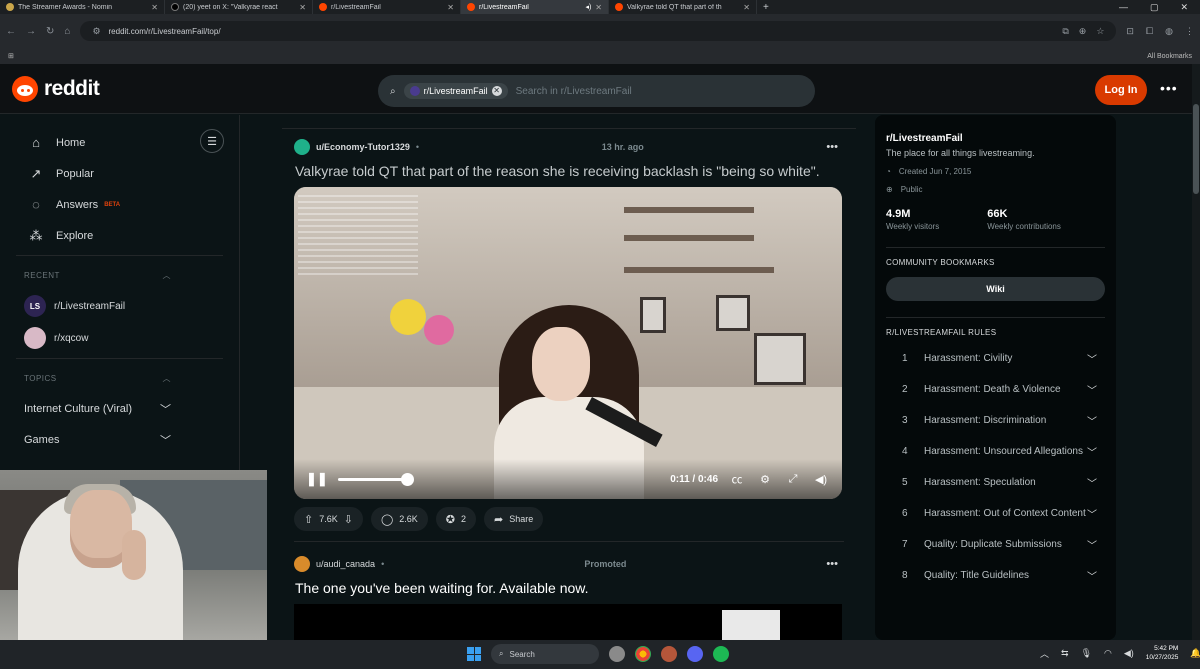 The width and height of the screenshot is (1200, 669). I want to click on puzzle-icon: ⧠, so click(1149, 31).